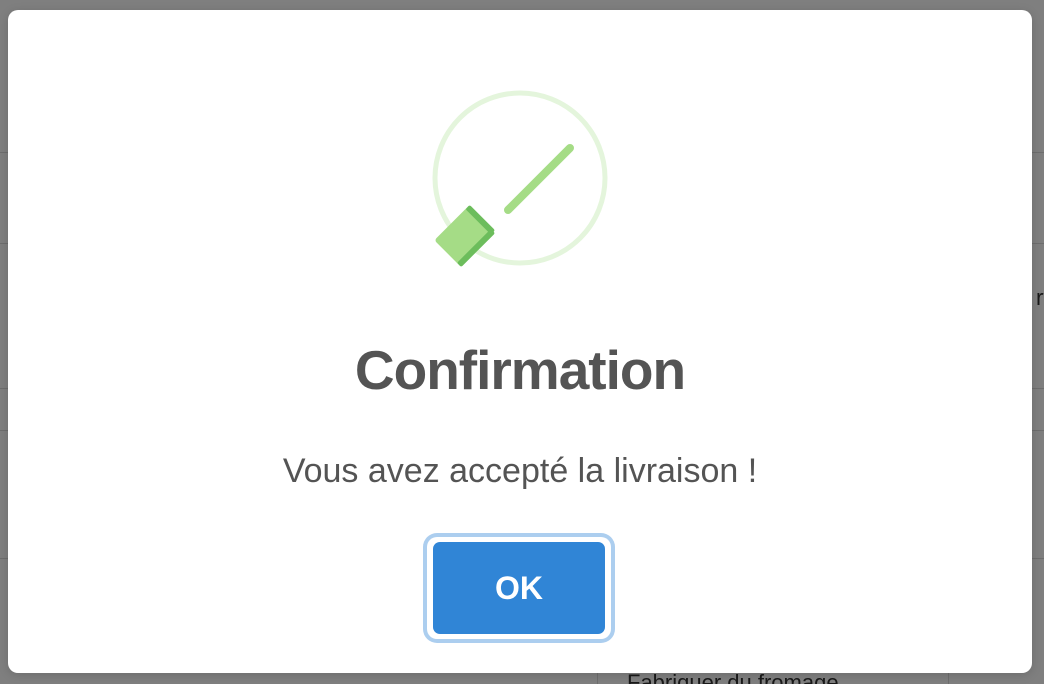 This screenshot has height=684, width=1044. What do you see at coordinates (520, 178) in the screenshot?
I see `success-check-icon` at bounding box center [520, 178].